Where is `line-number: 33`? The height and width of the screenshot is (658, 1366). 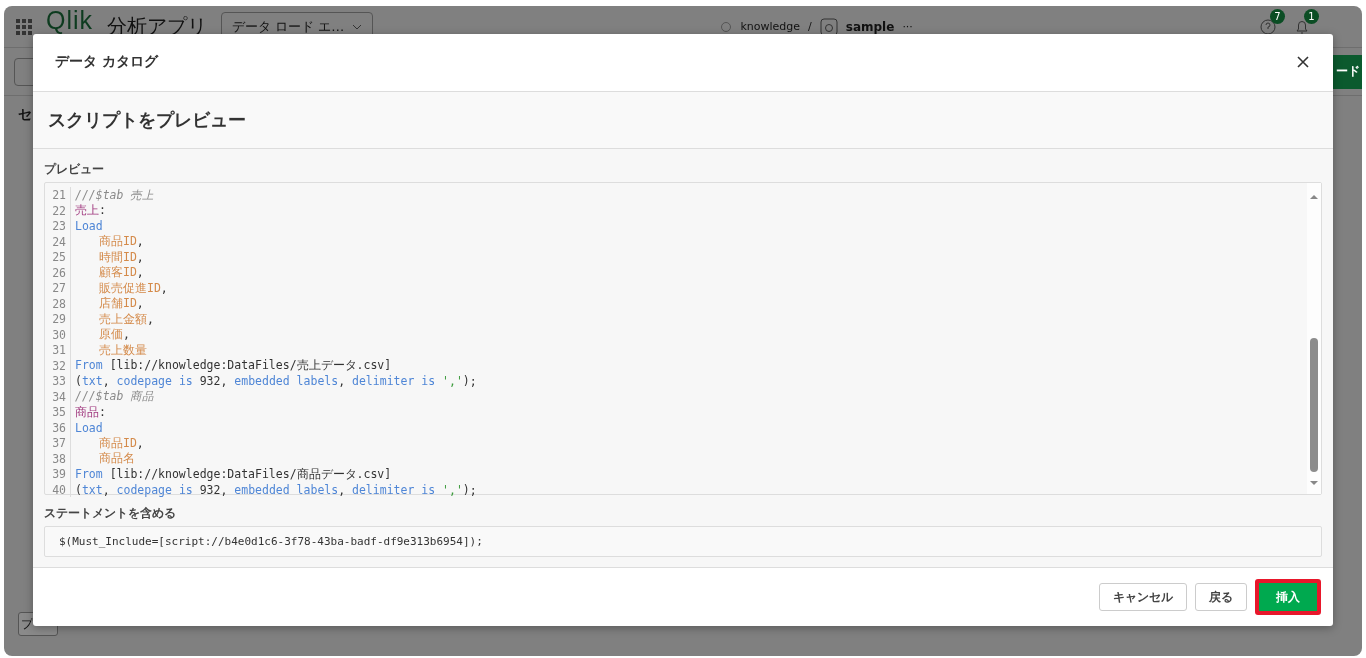
line-number: 33 is located at coordinates (58, 381).